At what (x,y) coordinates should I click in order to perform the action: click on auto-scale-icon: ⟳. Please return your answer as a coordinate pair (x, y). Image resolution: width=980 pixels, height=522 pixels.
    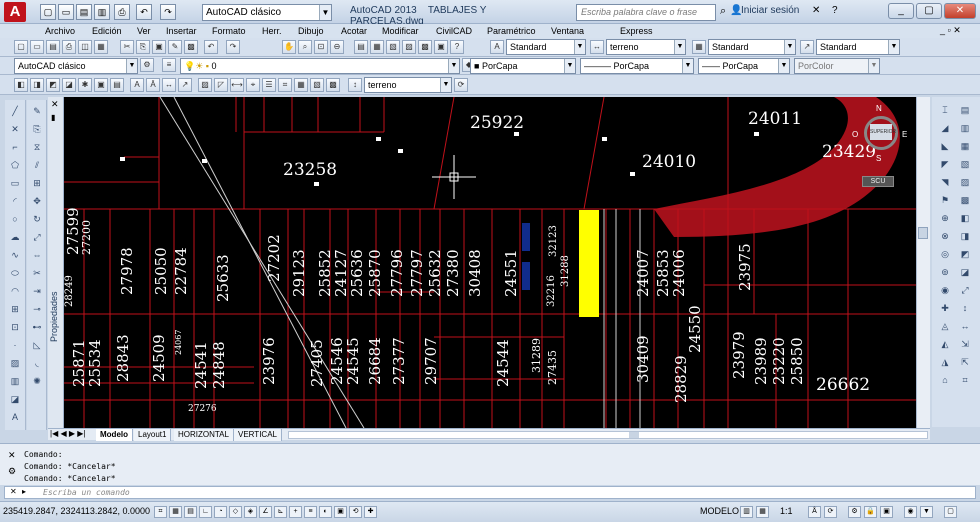
    Looking at the image, I should click on (830, 512).